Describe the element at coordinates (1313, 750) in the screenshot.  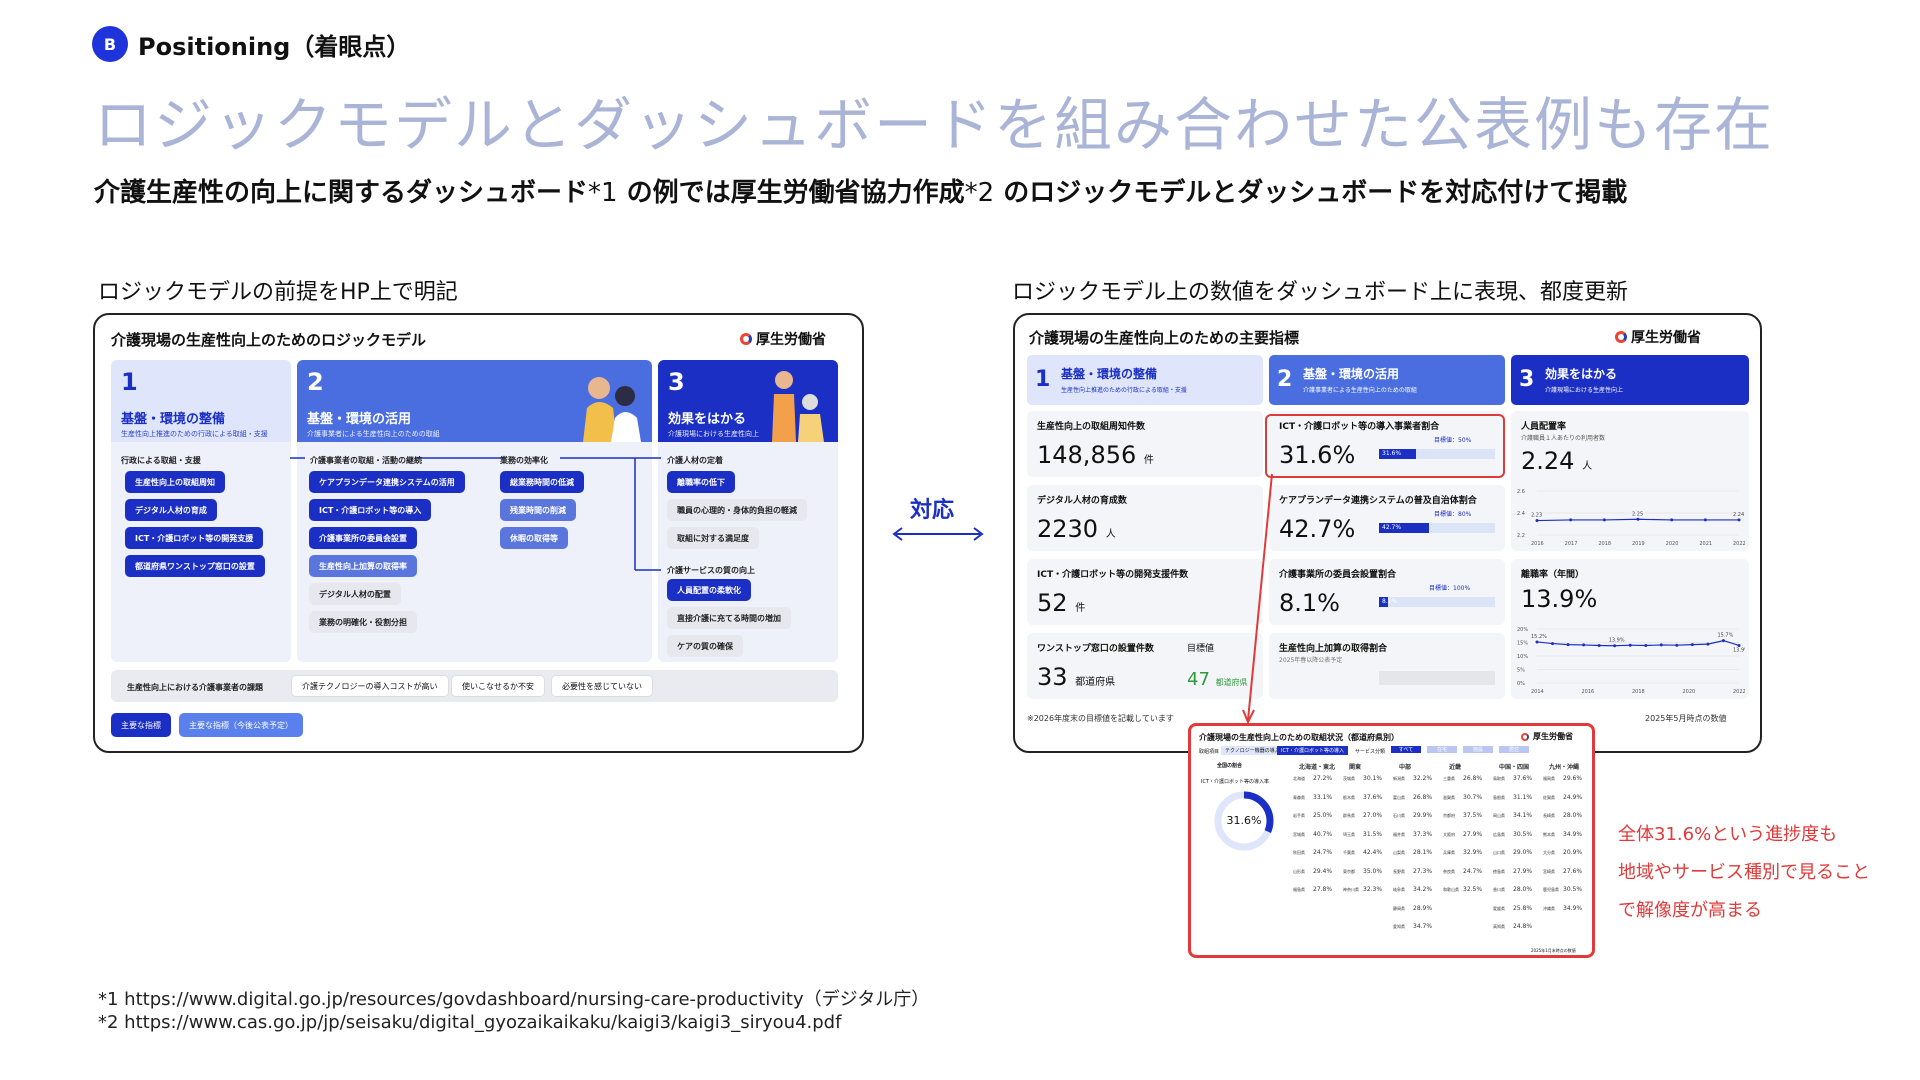
I see `filter-chip: ICT・介護ロボット等の導入` at that location.